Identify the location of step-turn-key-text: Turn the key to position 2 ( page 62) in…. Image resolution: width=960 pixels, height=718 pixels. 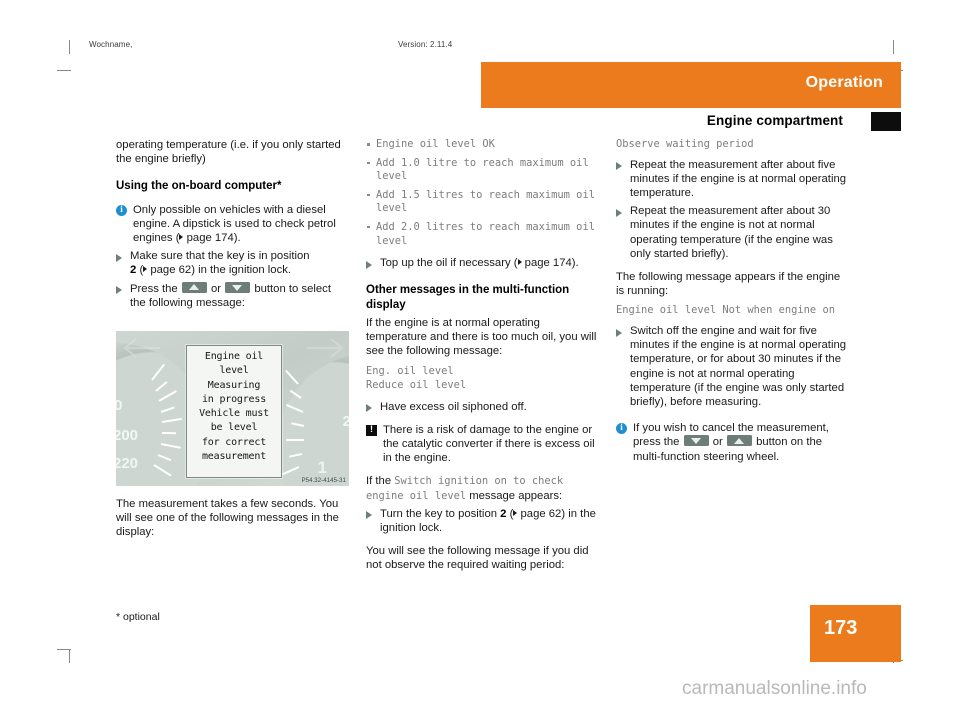
(489, 521).